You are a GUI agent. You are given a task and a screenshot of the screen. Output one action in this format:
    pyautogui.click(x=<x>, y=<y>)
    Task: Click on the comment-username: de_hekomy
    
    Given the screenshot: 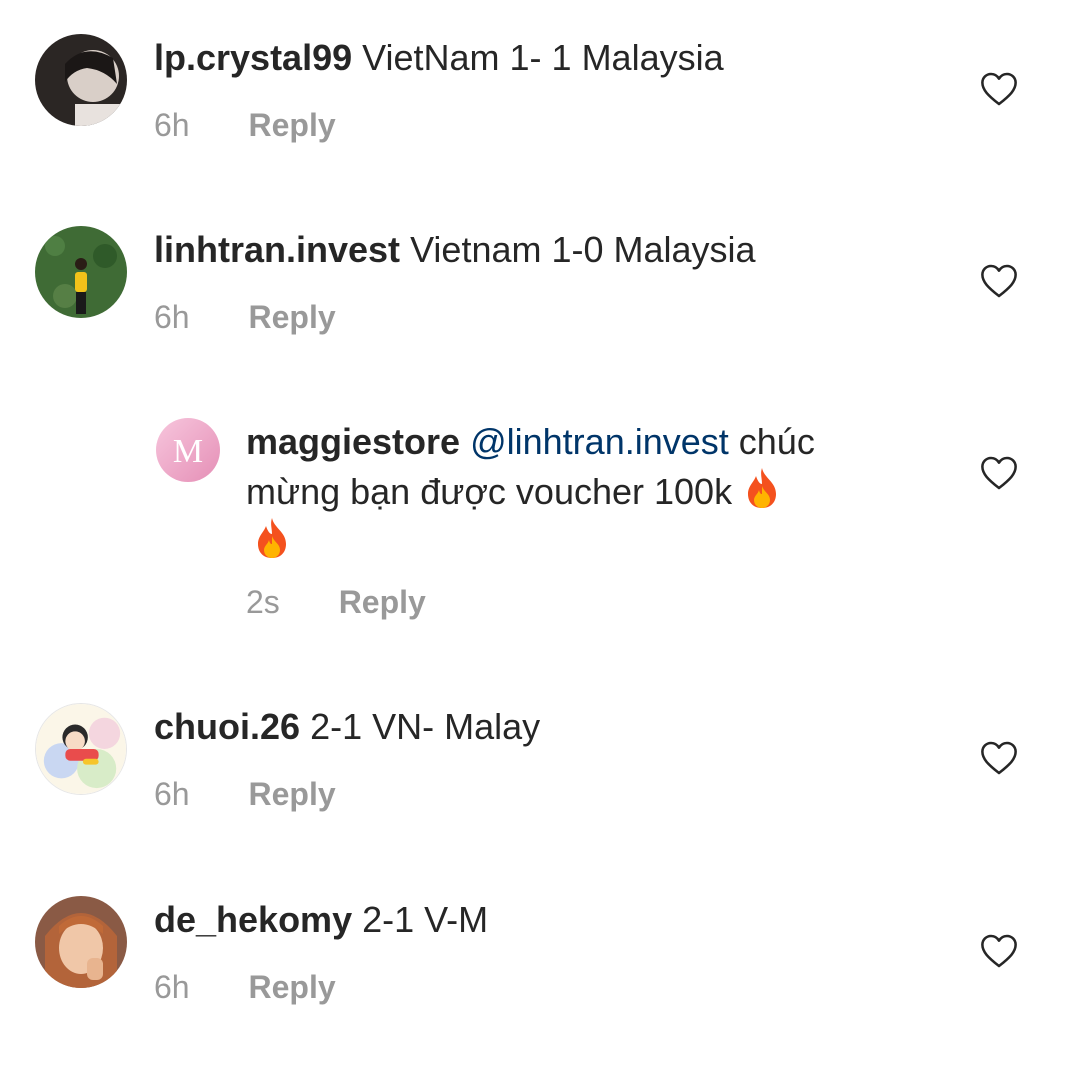 What is the action you would take?
    pyautogui.click(x=253, y=919)
    